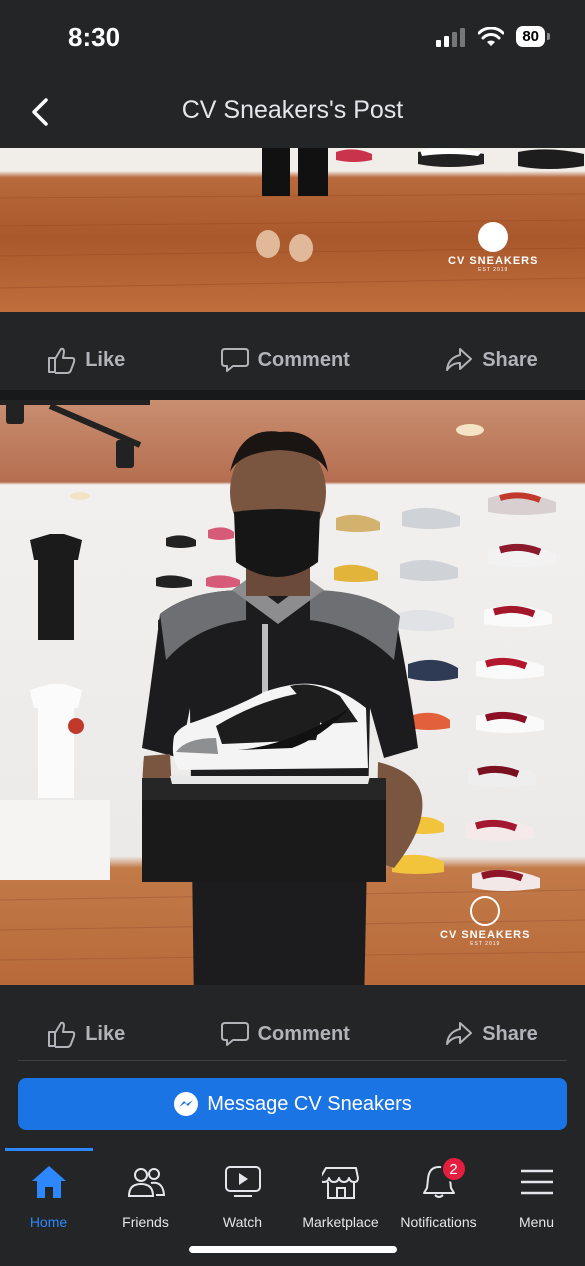 The width and height of the screenshot is (585, 1266). I want to click on page-title: CV Sneakers's Post, so click(292, 110).